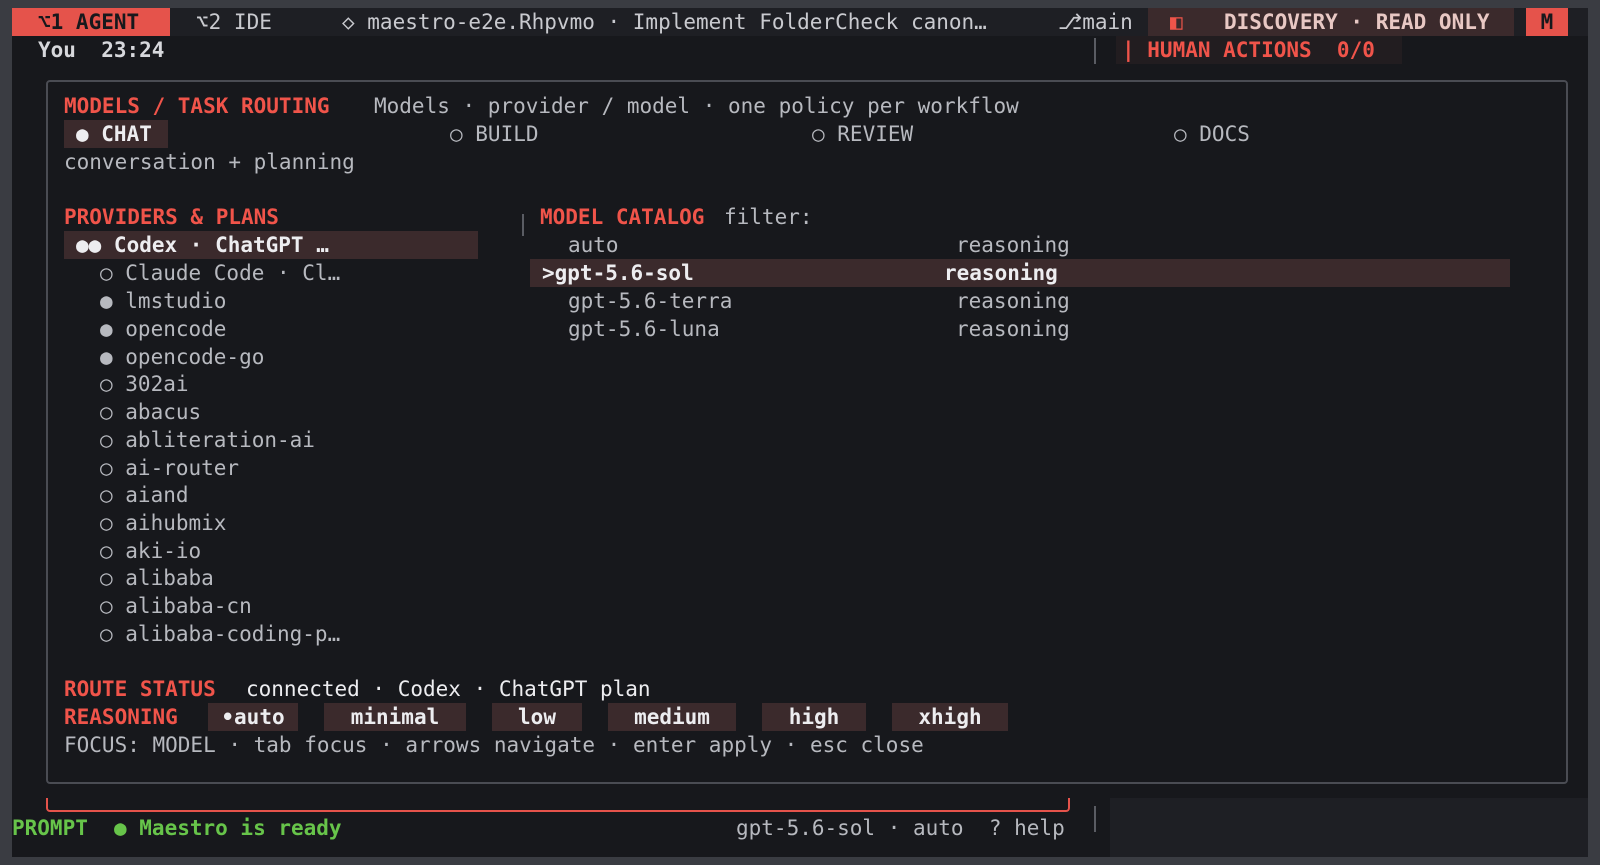  What do you see at coordinates (253, 717) in the screenshot?
I see `reasoning-option-auto: •auto` at bounding box center [253, 717].